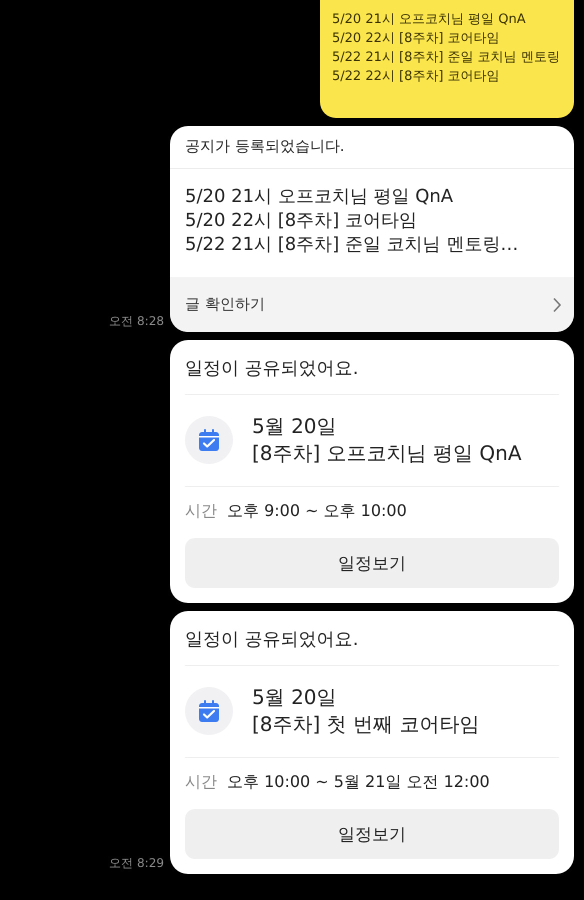  I want to click on time-range: 오후 10:00 ~ 5월 21일 오전 12:00, so click(358, 782).